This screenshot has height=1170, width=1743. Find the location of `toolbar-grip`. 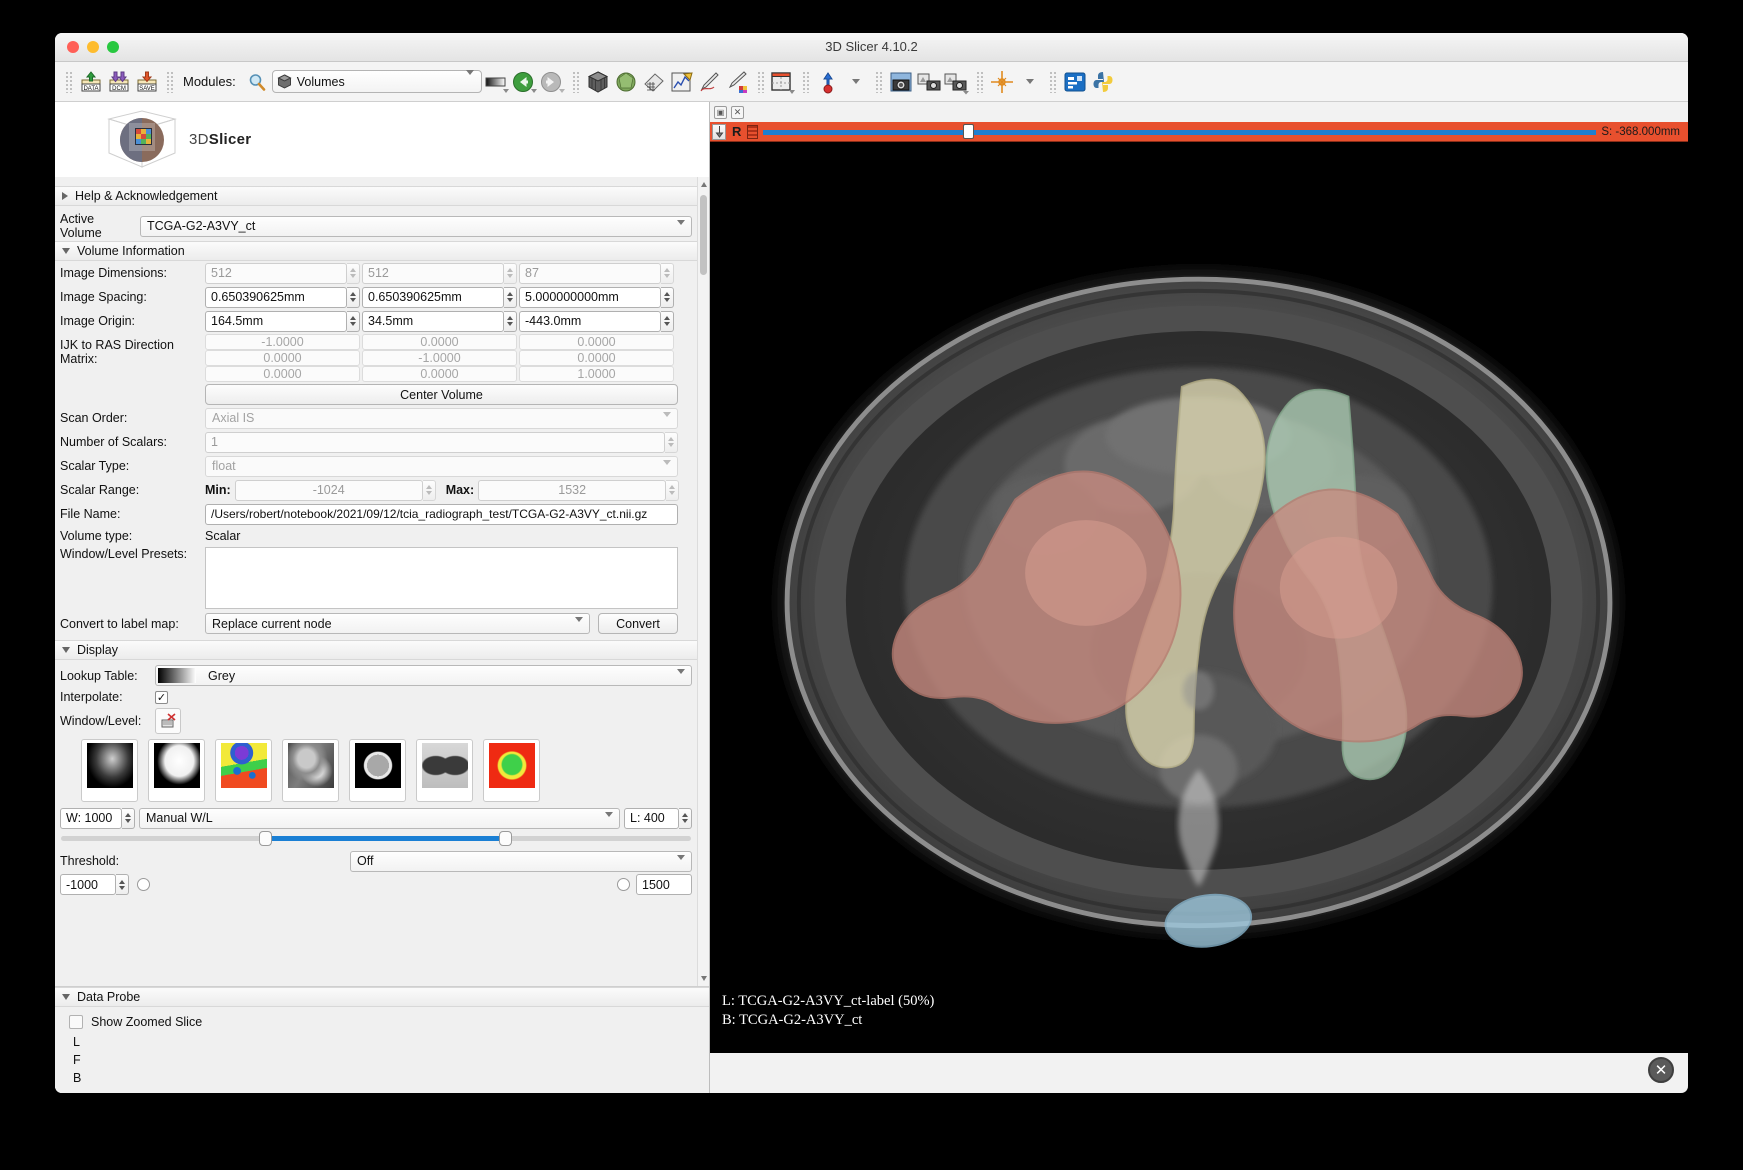

toolbar-grip is located at coordinates (68, 81).